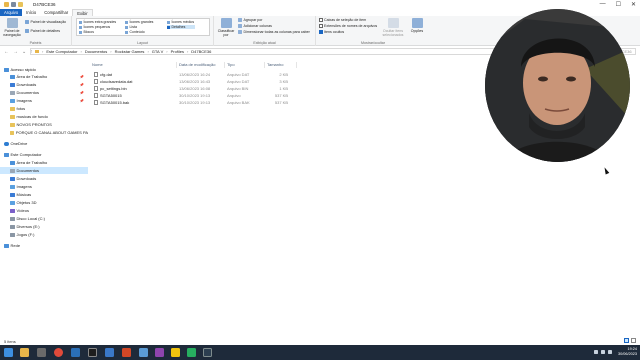 The image size is (640, 360). I want to click on paint-icon, so click(143, 352).